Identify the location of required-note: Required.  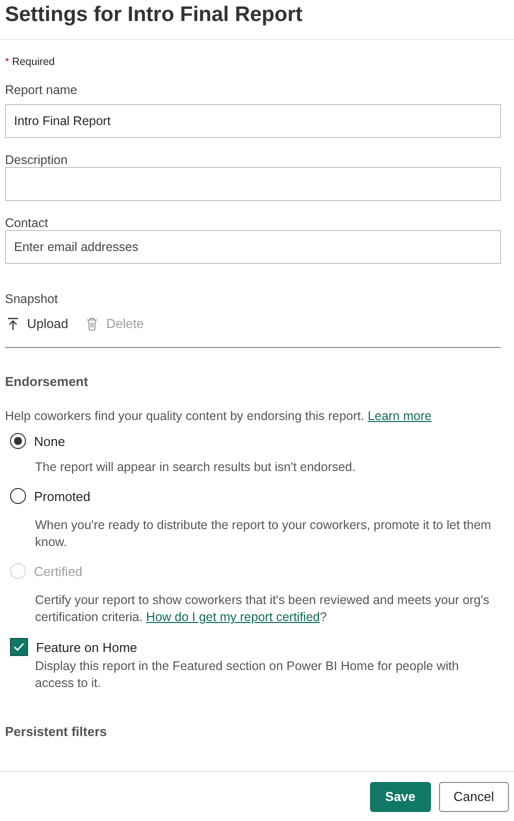
(33, 62).